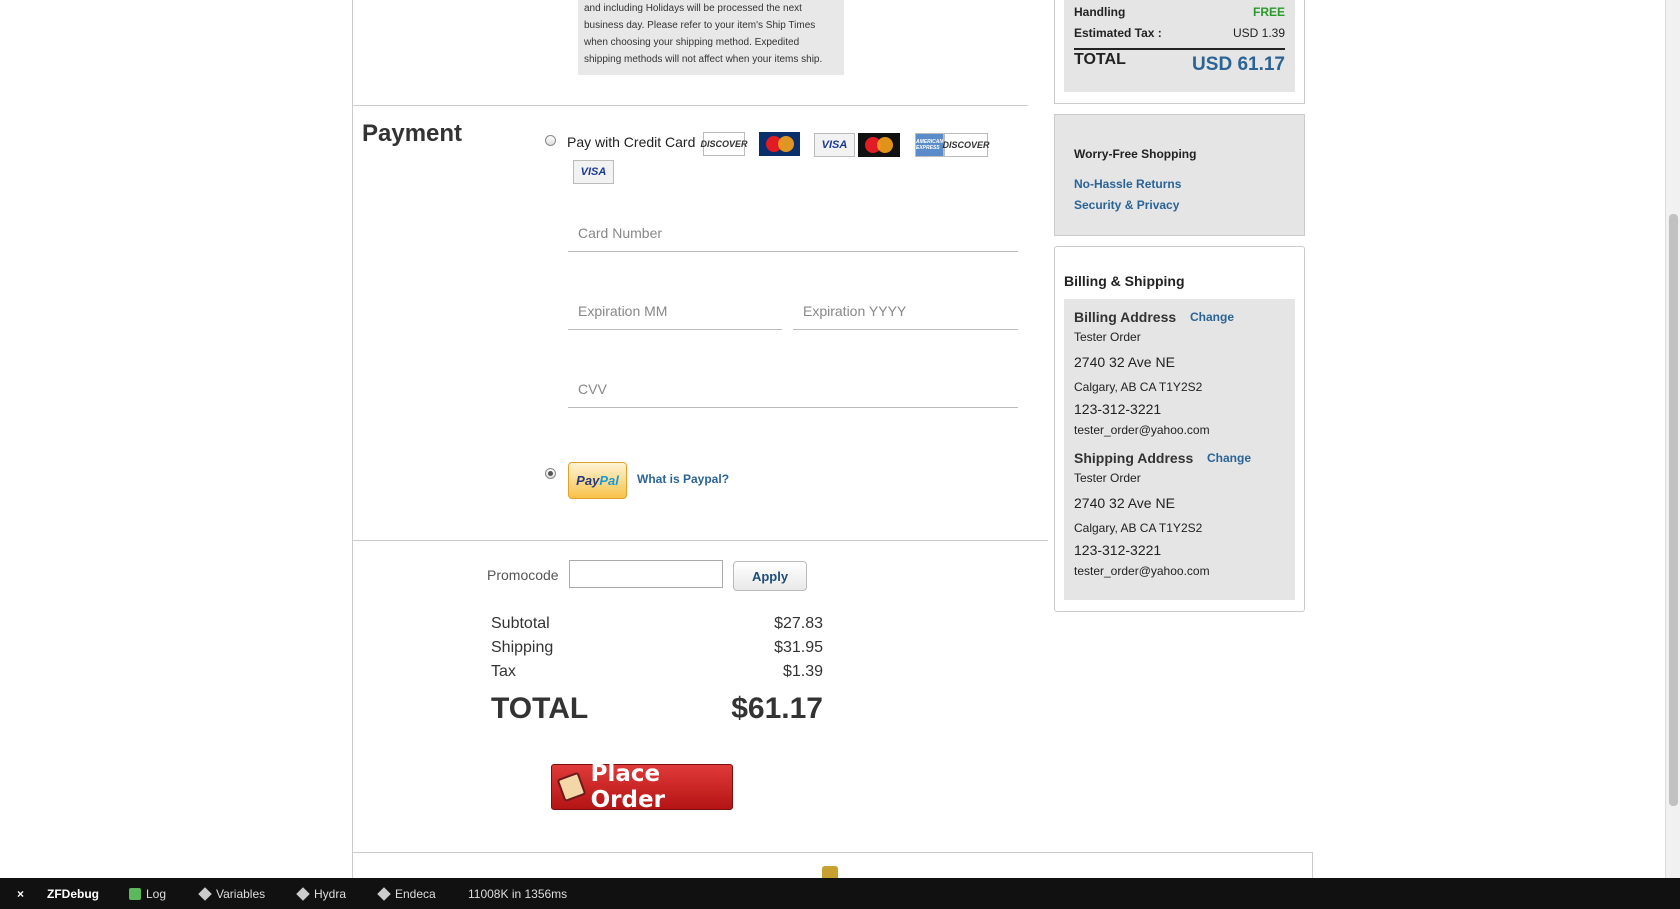 The width and height of the screenshot is (1680, 909). What do you see at coordinates (1124, 281) in the screenshot?
I see `billing-shipping-title: Billing & Shipping` at bounding box center [1124, 281].